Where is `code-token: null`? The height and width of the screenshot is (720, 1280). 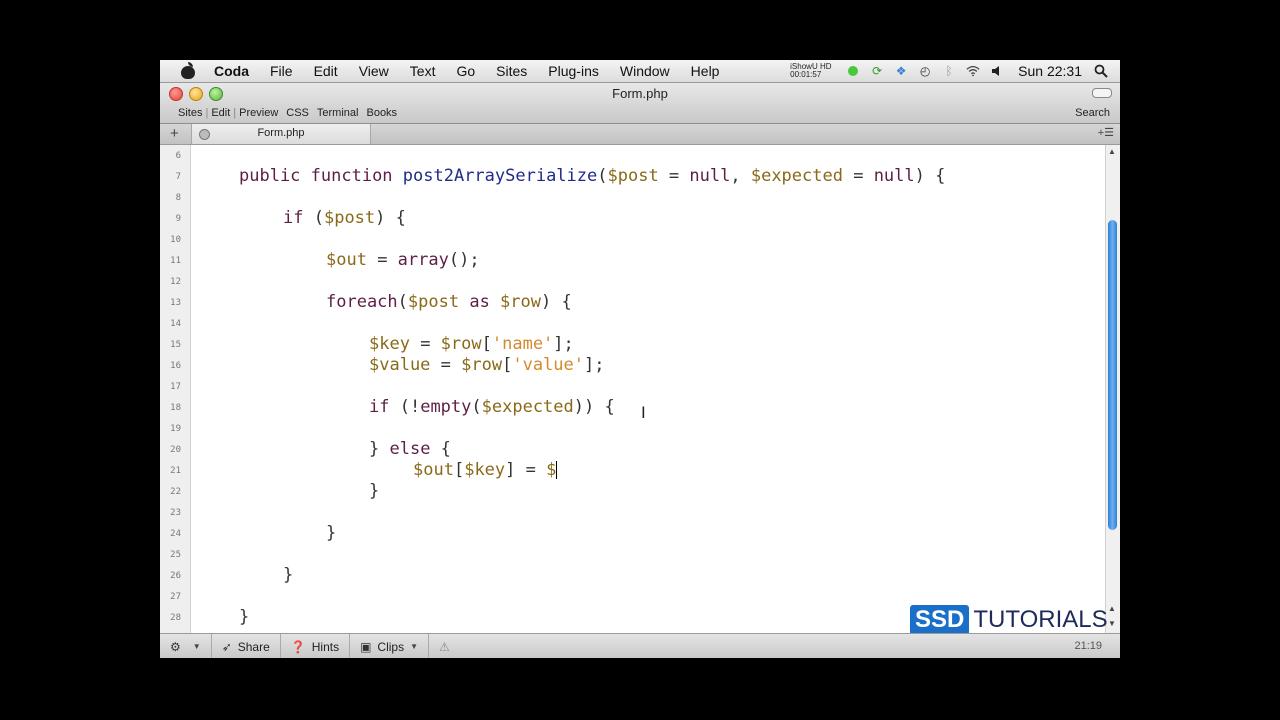 code-token: null is located at coordinates (894, 176).